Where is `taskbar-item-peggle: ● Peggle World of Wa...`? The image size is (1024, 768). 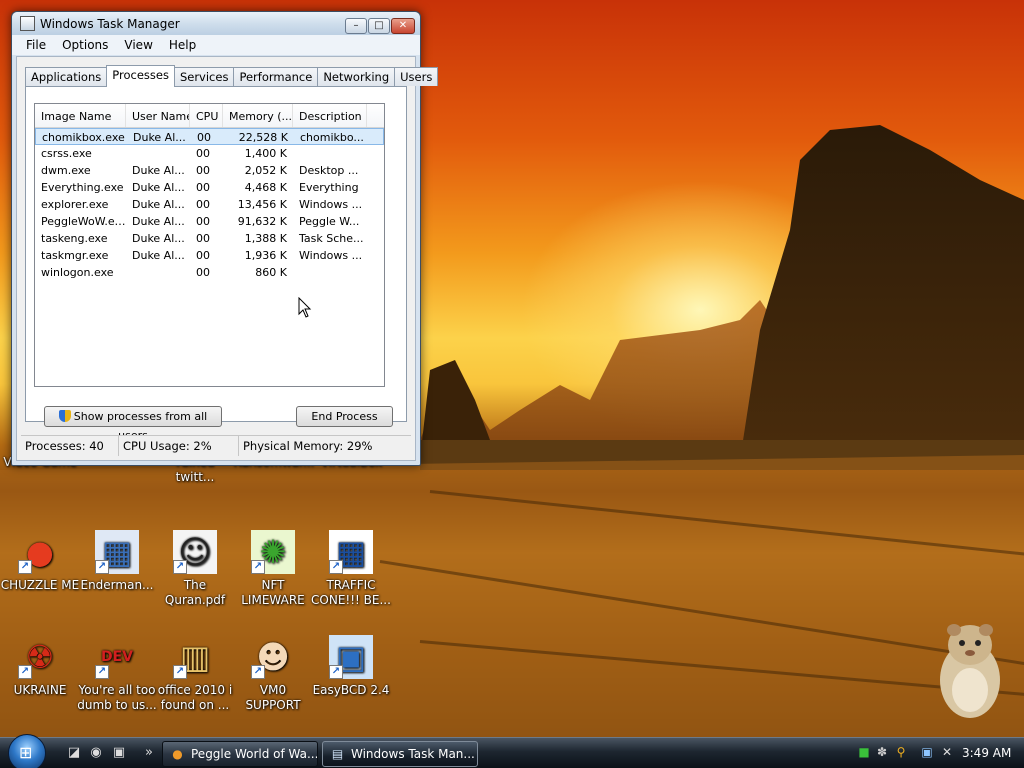
taskbar-item-peggle: ● Peggle World of Wa... is located at coordinates (240, 754).